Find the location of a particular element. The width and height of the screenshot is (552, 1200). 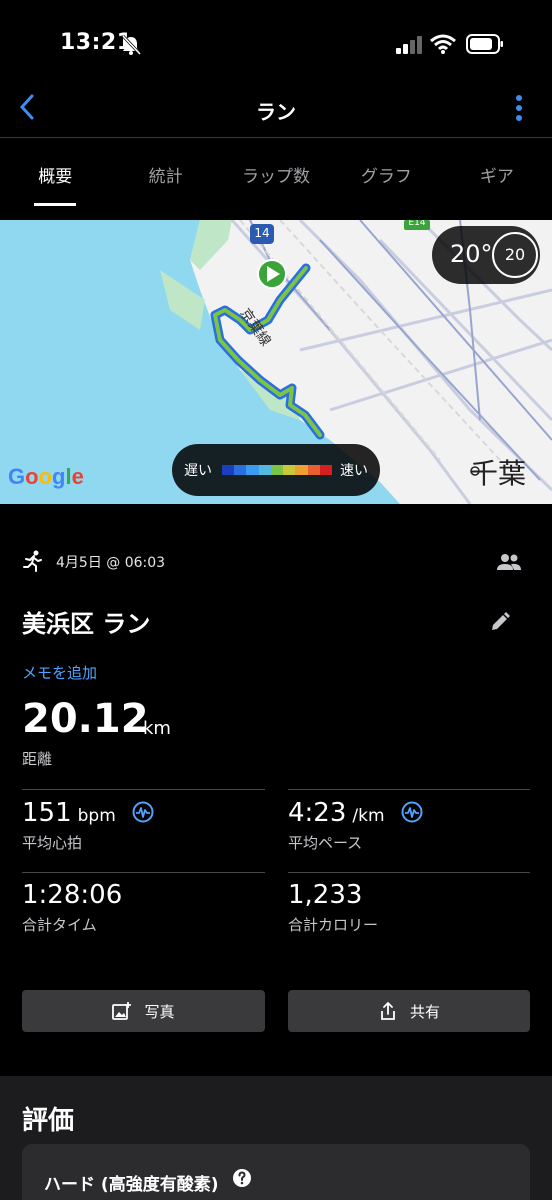

more-options-icon is located at coordinates (519, 108).